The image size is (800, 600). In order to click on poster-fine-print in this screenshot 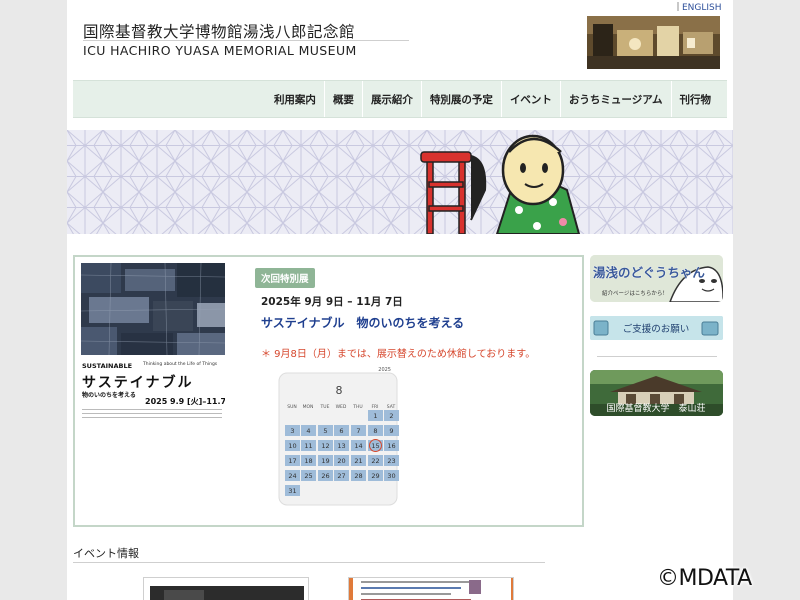, I will do `click(152, 415)`.